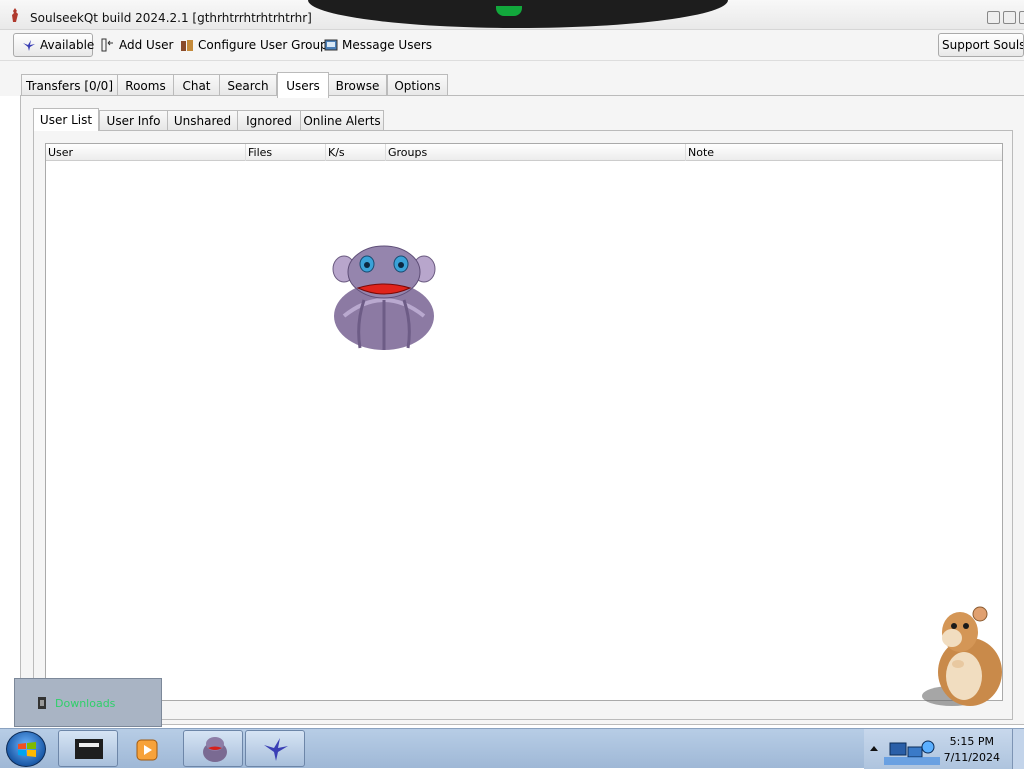 The width and height of the screenshot is (1024, 769). I want to click on tab-online-alerts: Online Alerts, so click(342, 120).